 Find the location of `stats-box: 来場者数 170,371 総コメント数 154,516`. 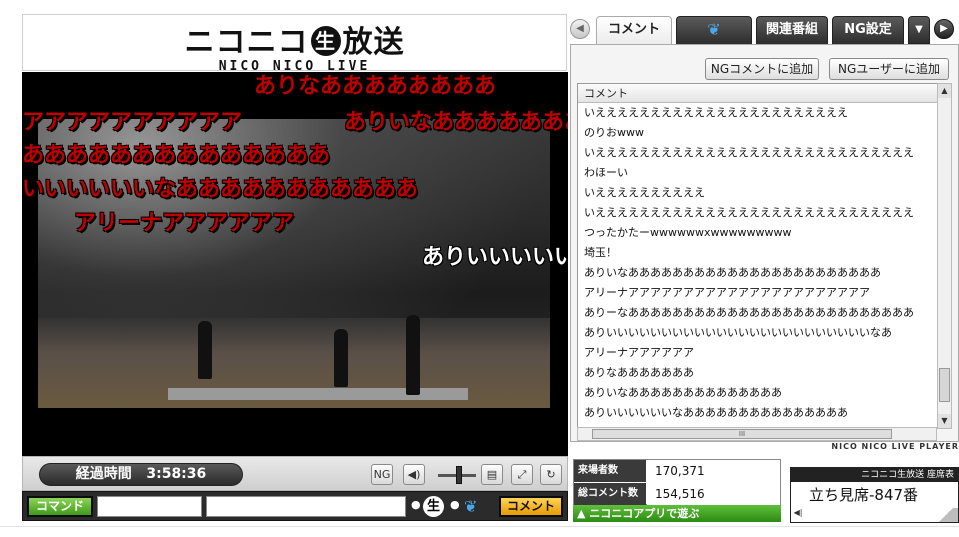

stats-box: 来場者数 170,371 総コメント数 154,516 is located at coordinates (677, 482).